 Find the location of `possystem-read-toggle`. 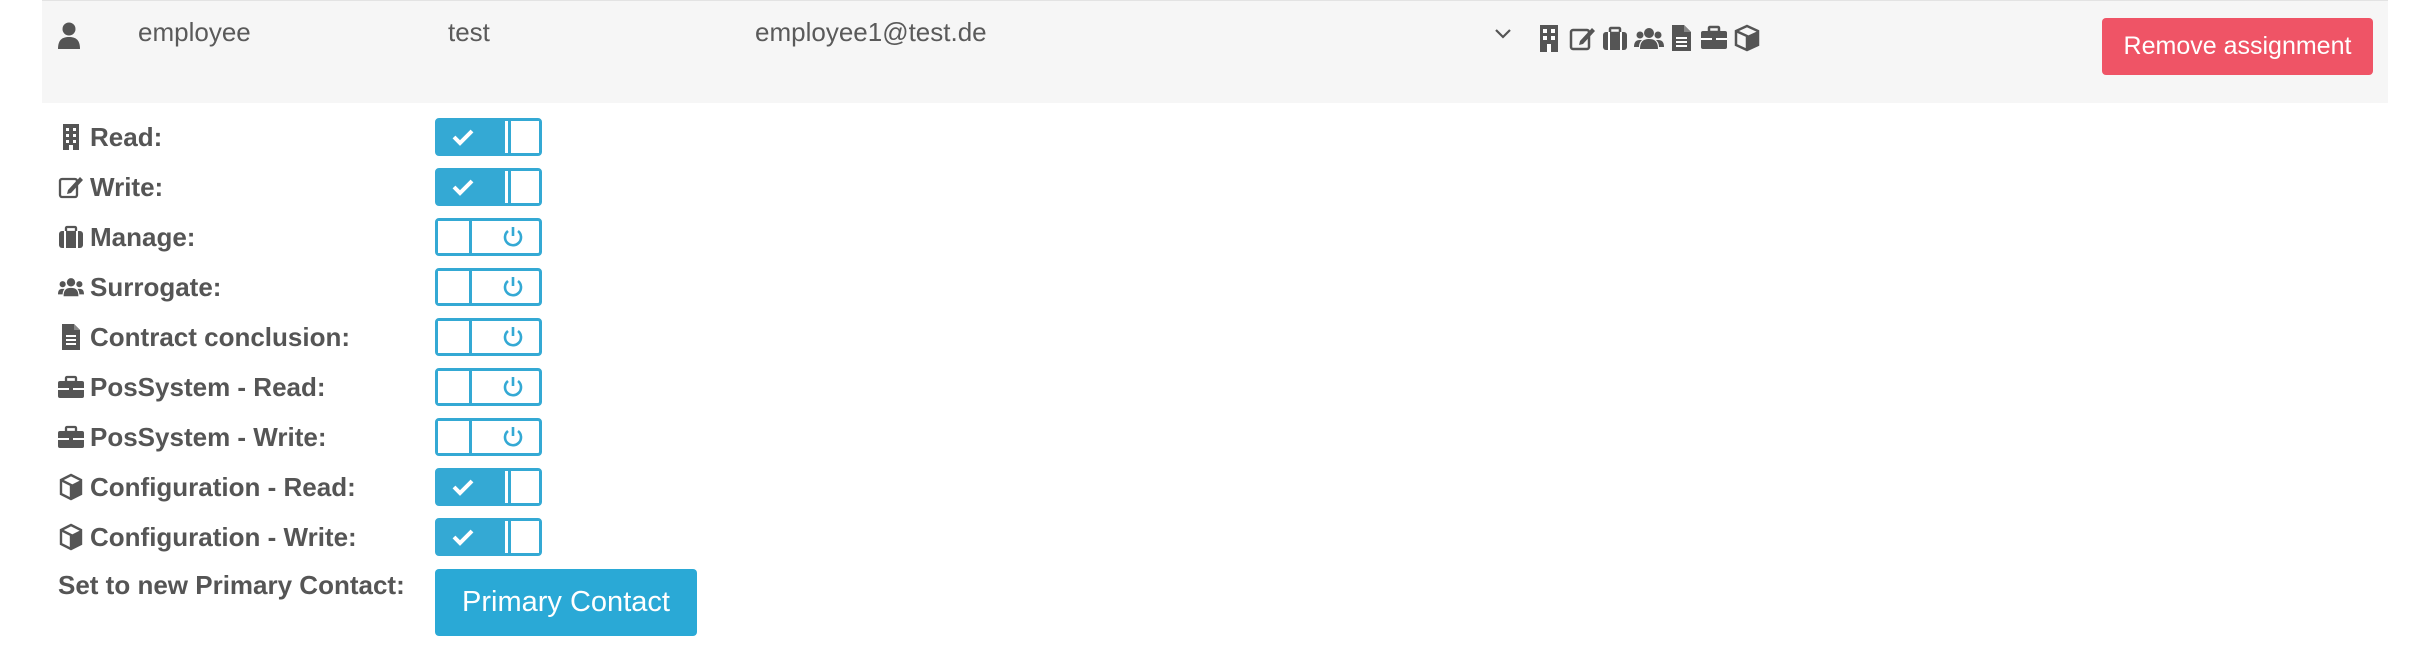

possystem-read-toggle is located at coordinates (488, 387).